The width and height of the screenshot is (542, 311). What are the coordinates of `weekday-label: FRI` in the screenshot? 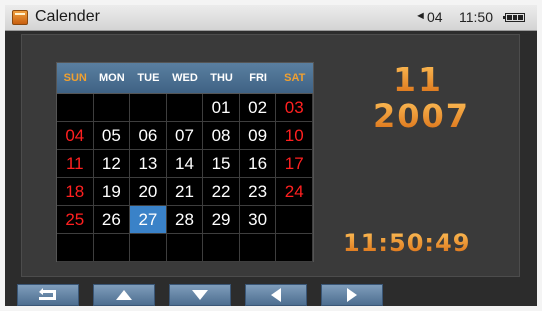 It's located at (258, 78).